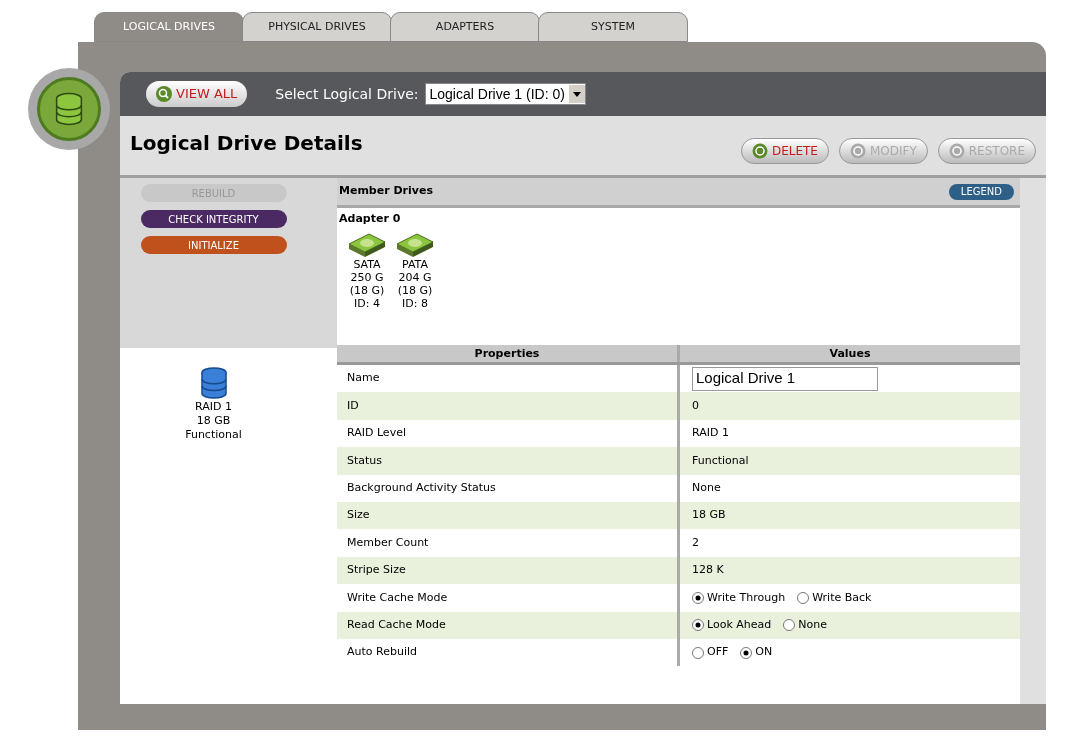 The image size is (1086, 743). I want to click on value-cell: 18 GB, so click(709, 515).